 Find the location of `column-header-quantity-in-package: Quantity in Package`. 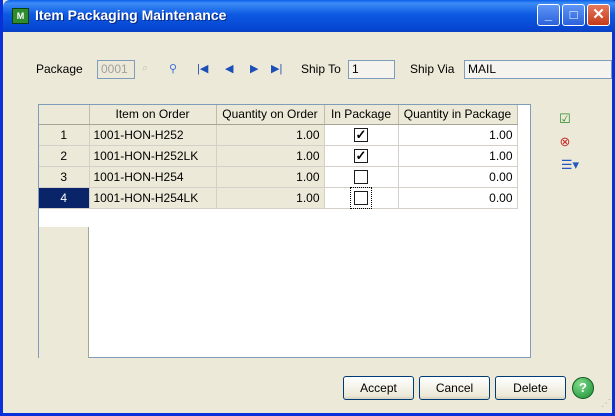

column-header-quantity-in-package: Quantity in Package is located at coordinates (458, 115).